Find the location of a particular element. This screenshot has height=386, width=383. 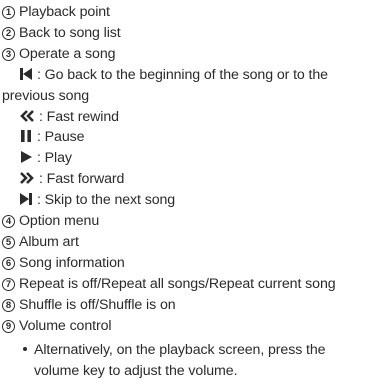

control-fast-rewind: : Fast rewind is located at coordinates (69, 118).